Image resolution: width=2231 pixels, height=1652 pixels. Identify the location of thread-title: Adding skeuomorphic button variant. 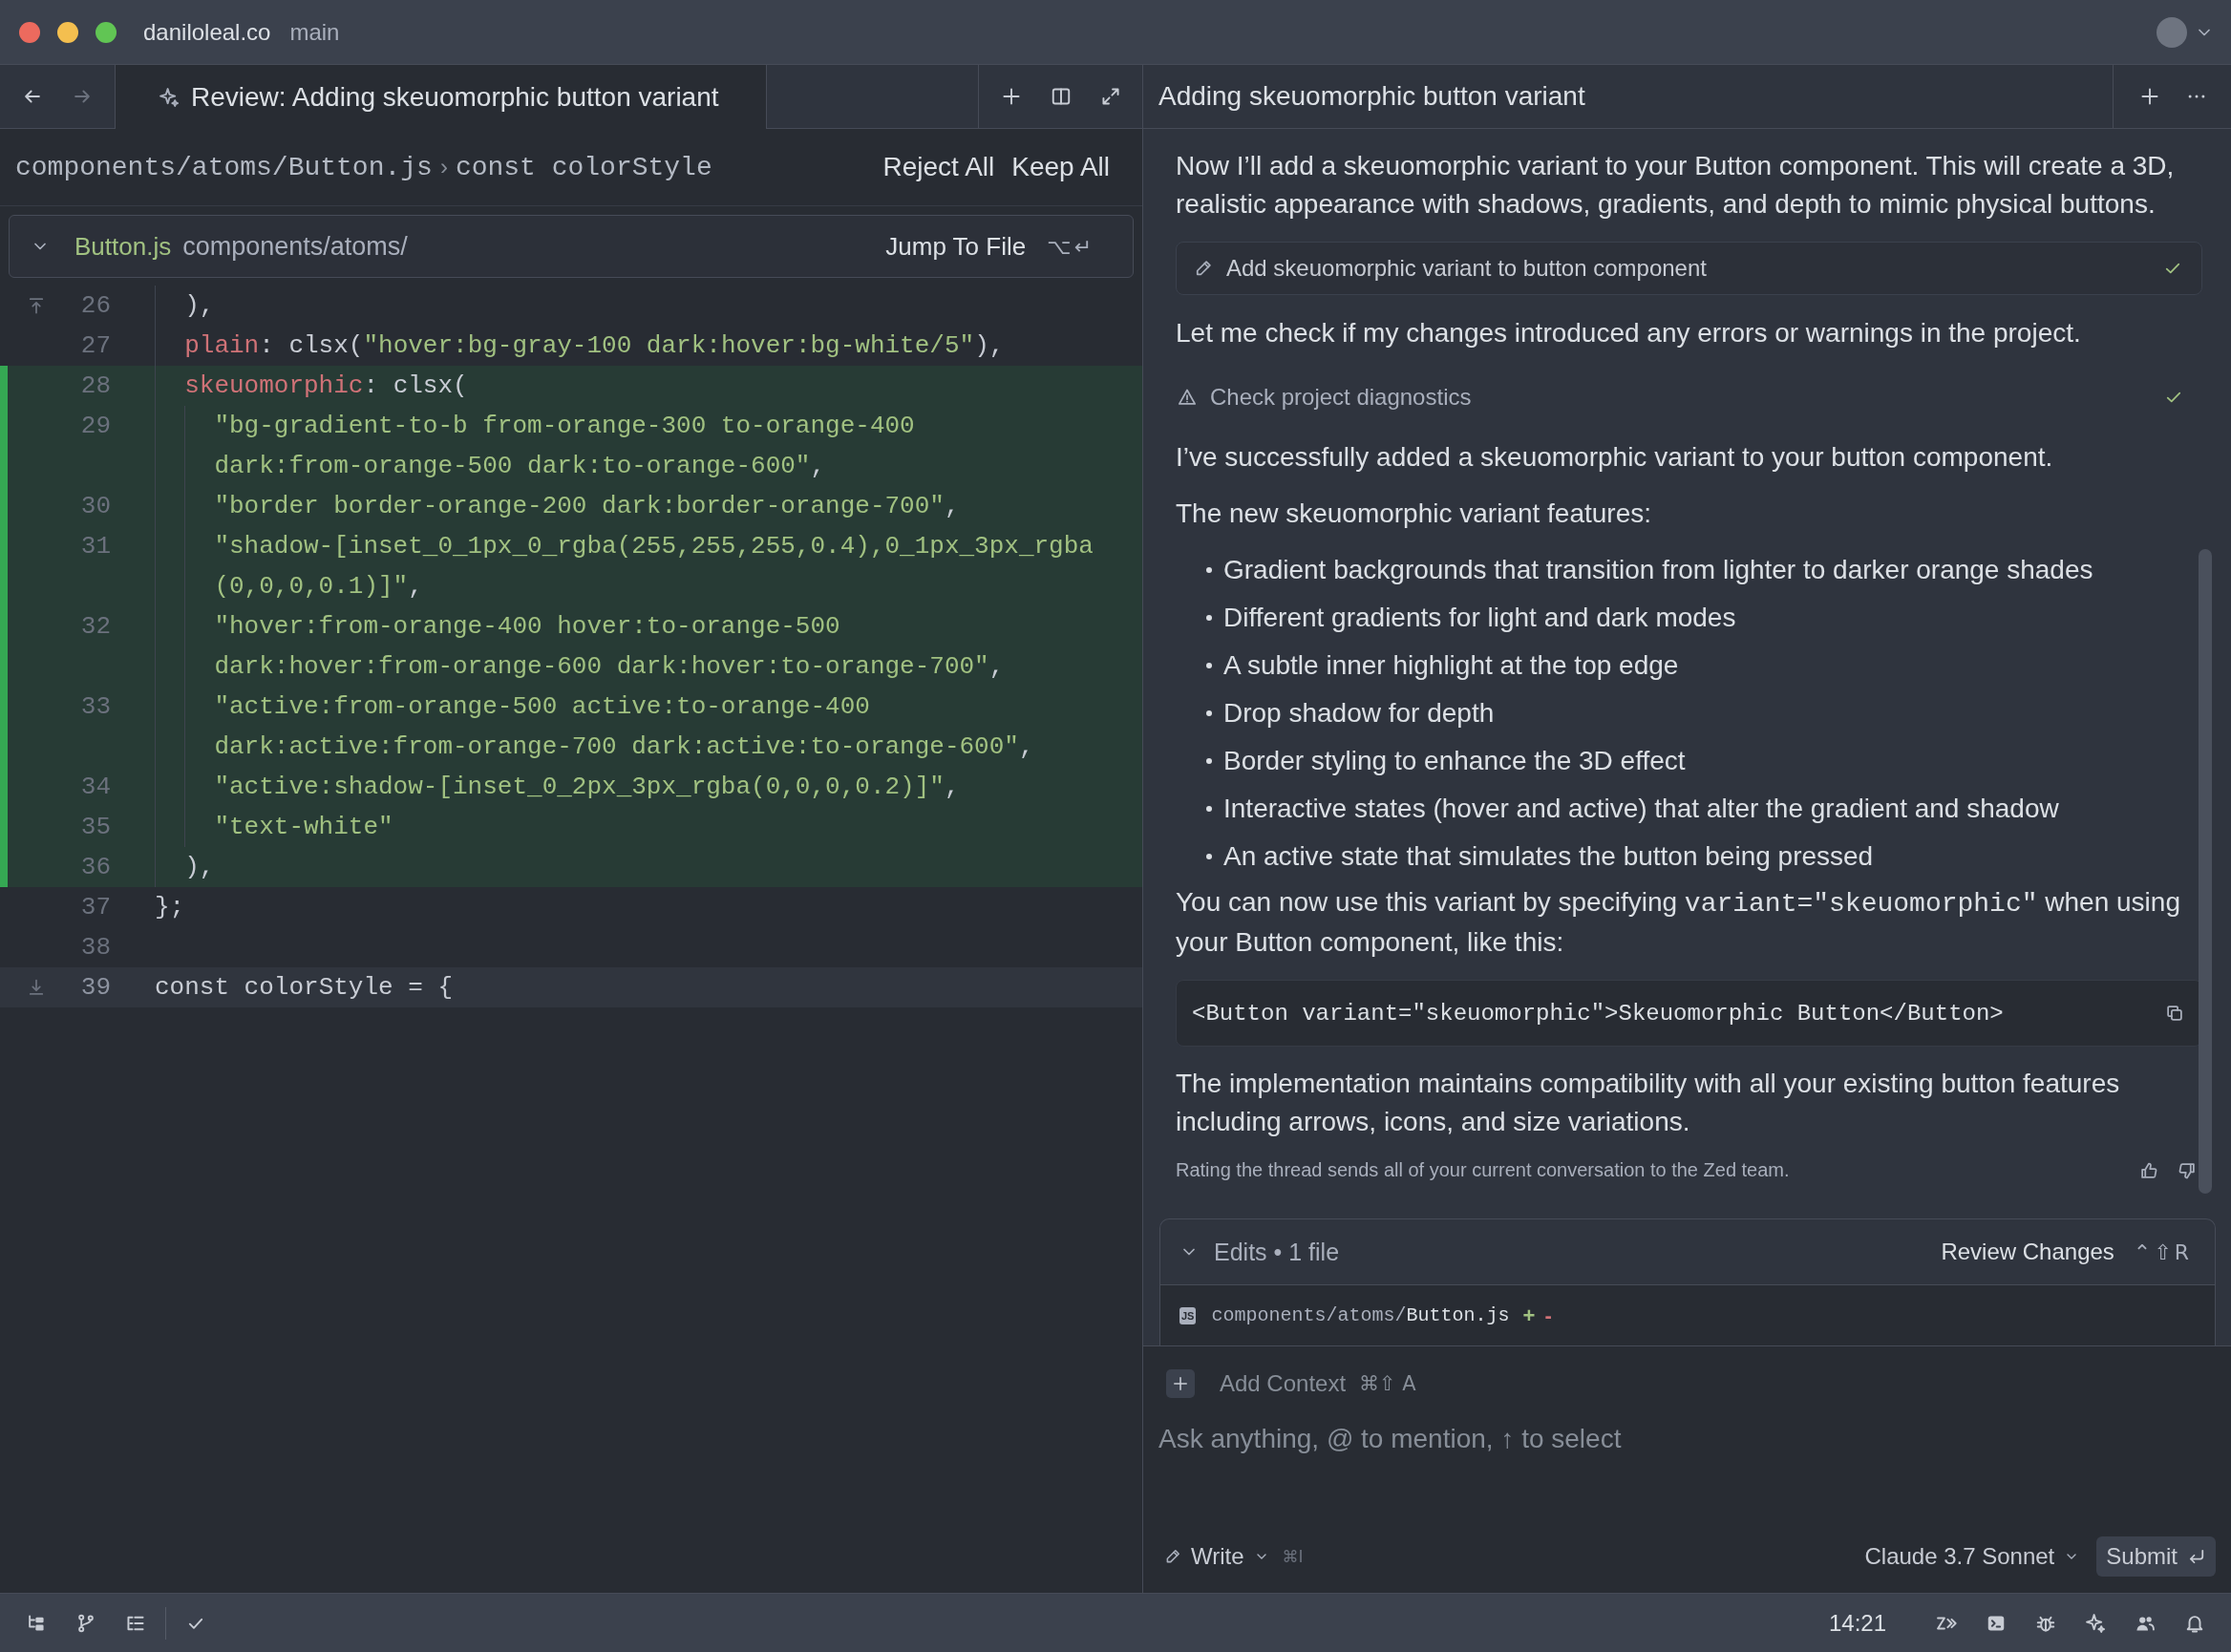
(1371, 96).